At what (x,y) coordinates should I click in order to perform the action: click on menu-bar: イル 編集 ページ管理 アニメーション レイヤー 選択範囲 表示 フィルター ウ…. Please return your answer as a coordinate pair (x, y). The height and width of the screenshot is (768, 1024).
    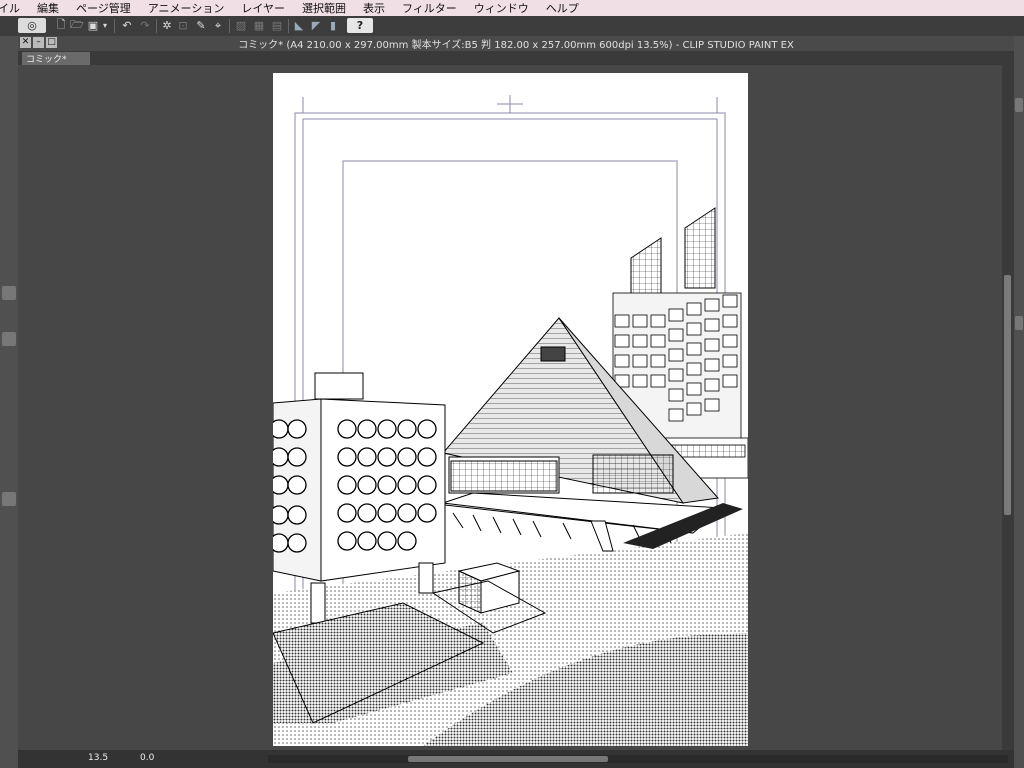
    Looking at the image, I should click on (512, 8).